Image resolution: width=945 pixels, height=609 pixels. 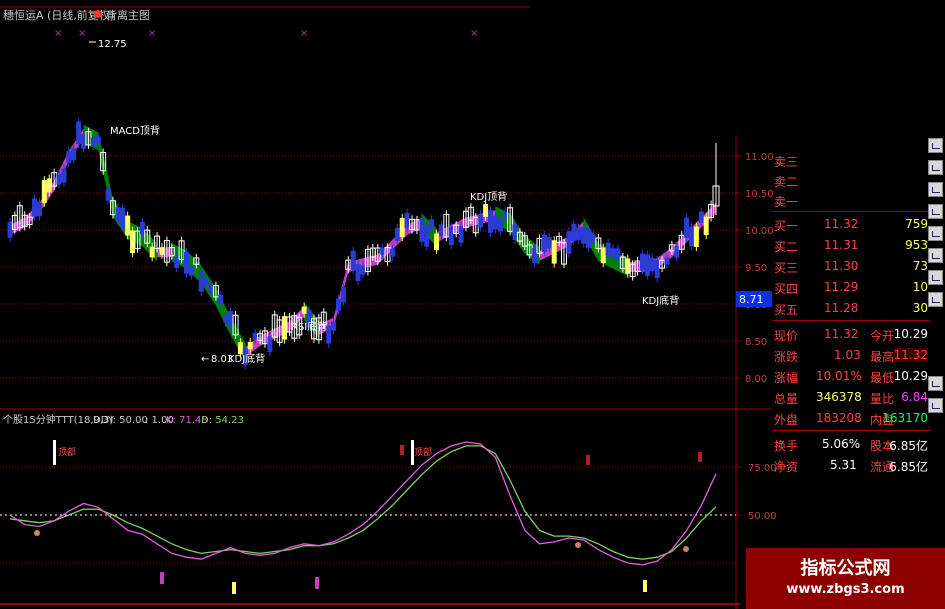 What do you see at coordinates (786, 182) in the screenshot?
I see `sell-label: 卖二` at bounding box center [786, 182].